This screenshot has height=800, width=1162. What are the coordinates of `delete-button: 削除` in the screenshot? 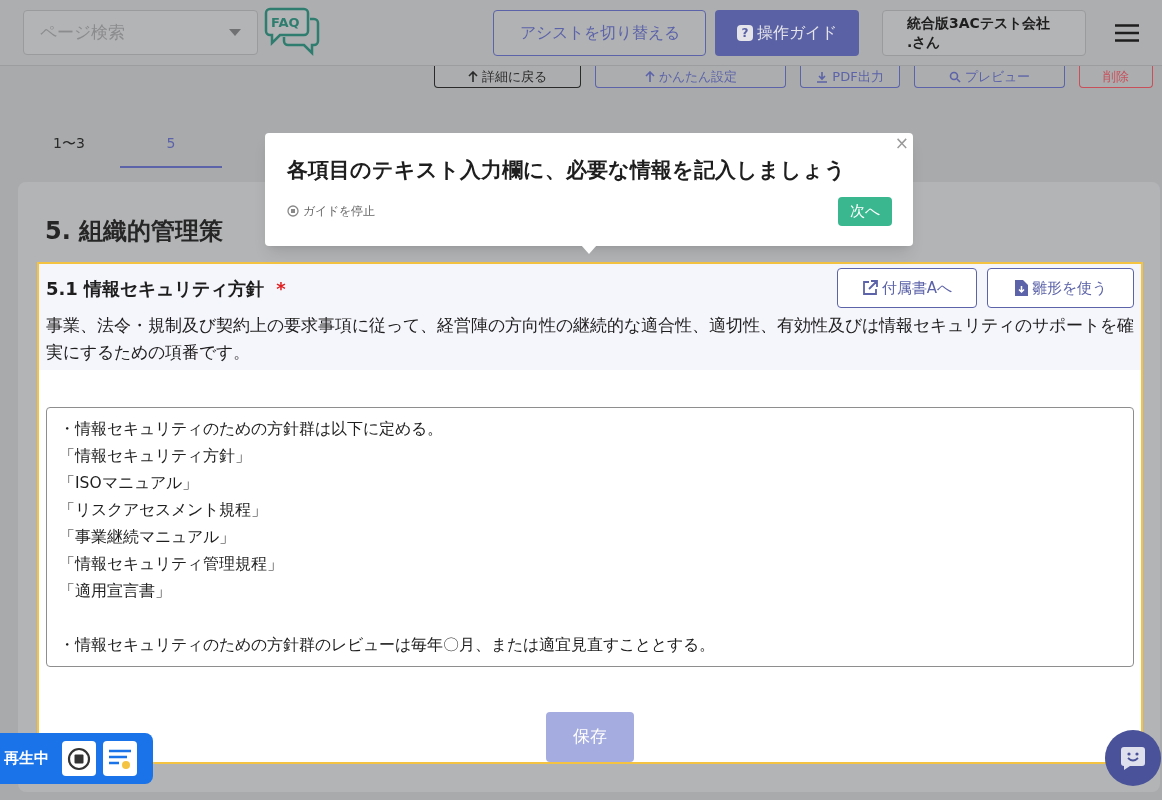 It's located at (1116, 77).